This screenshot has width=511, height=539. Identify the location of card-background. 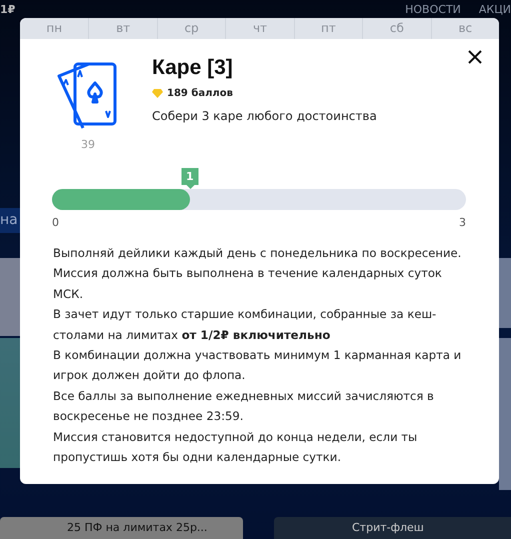
(505, 293).